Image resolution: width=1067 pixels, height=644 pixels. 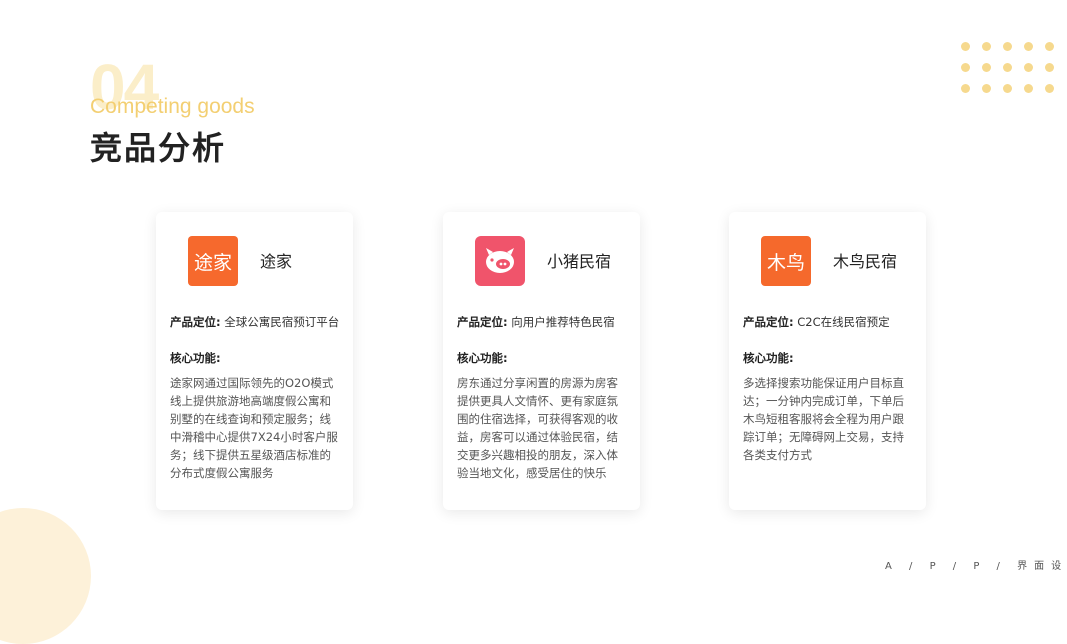 I want to click on positioning: 产品定位: C2C在线民宿预定, so click(x=816, y=322).